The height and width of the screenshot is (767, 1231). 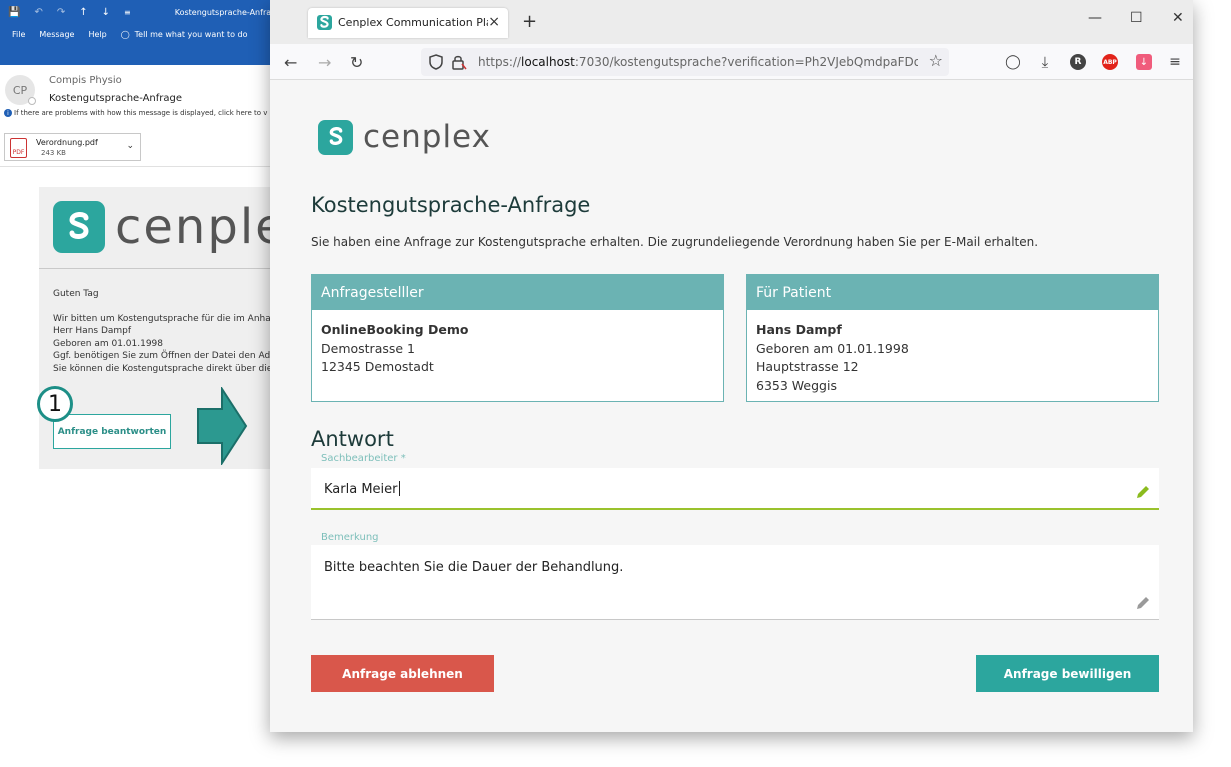 I want to click on answer-request-button: Anfrage beantworten, so click(x=112, y=431).